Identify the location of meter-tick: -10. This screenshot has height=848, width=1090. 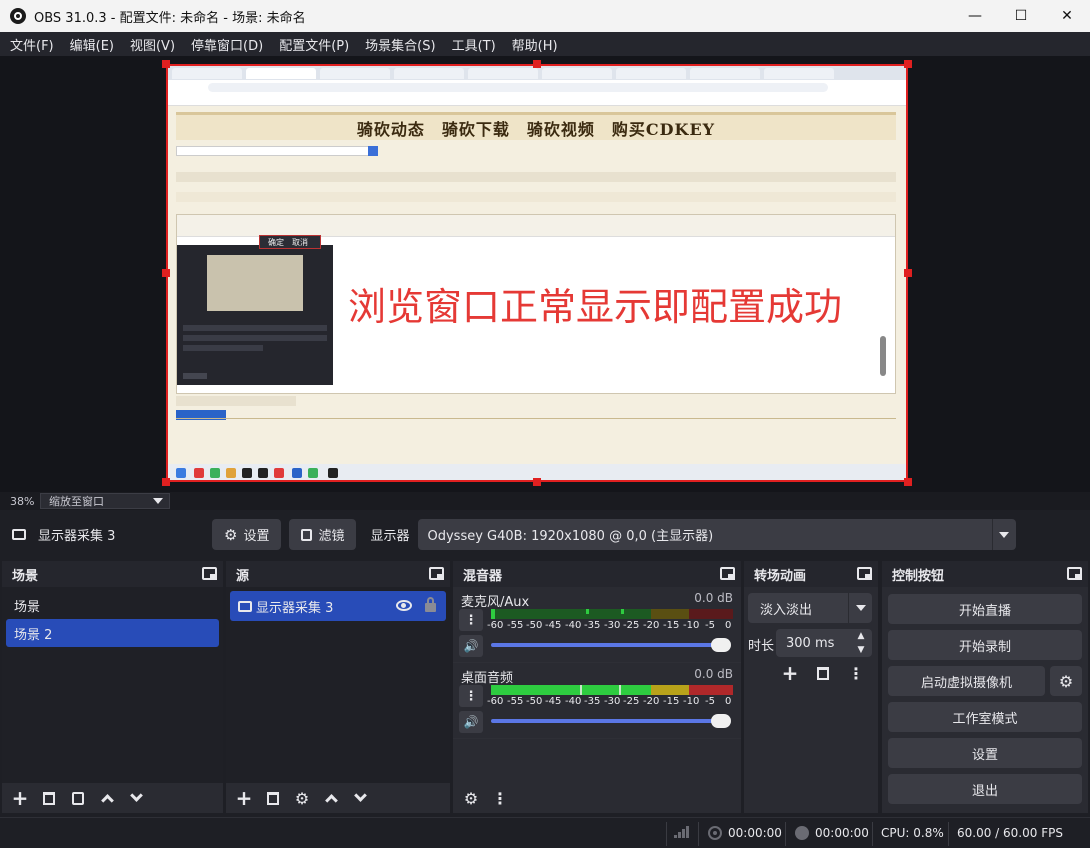
(691, 625).